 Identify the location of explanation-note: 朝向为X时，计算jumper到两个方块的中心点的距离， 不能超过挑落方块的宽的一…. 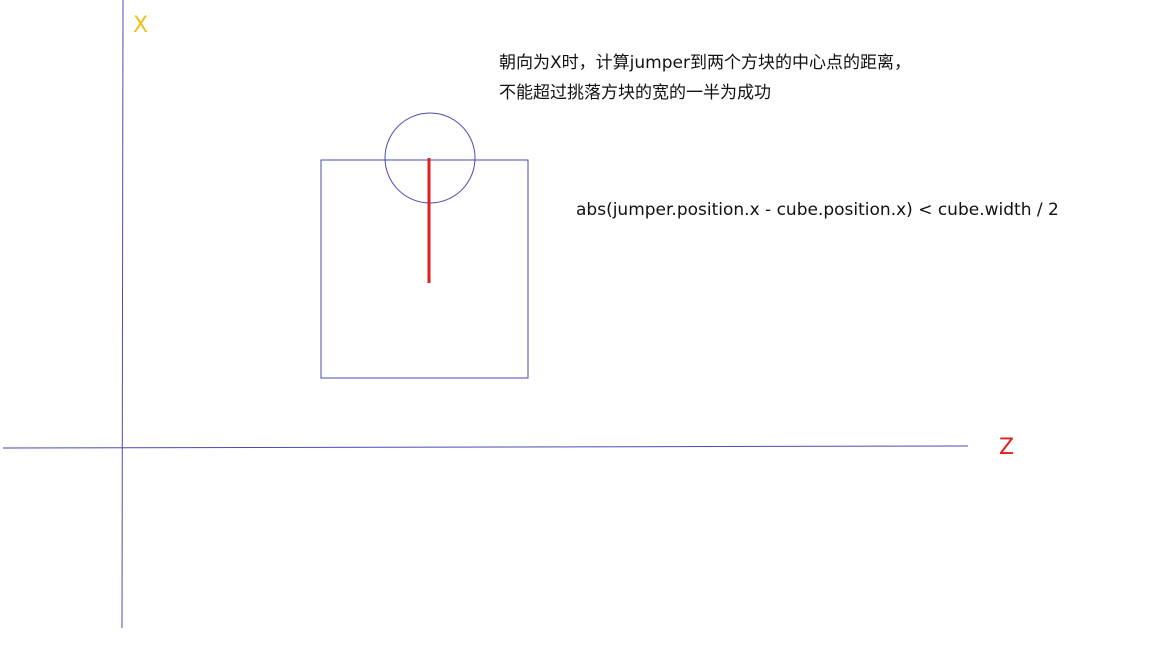
(705, 78).